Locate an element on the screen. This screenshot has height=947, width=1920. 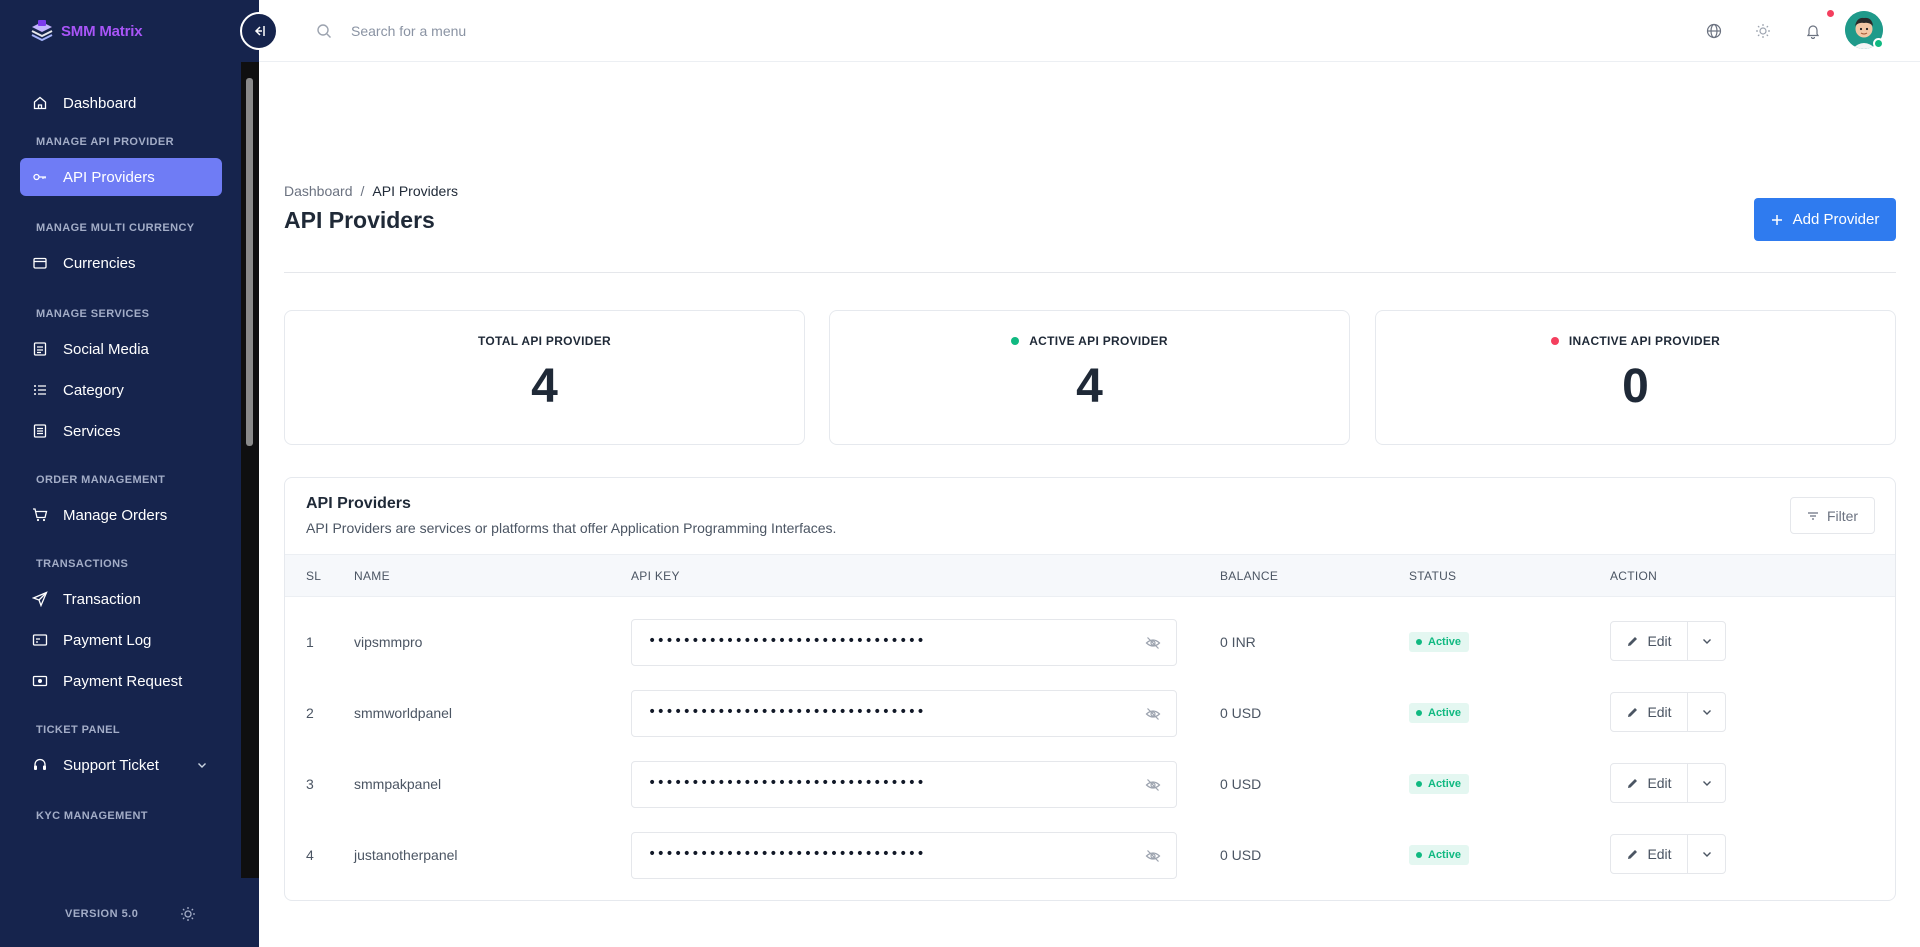
edit-label: Edit is located at coordinates (1659, 854).